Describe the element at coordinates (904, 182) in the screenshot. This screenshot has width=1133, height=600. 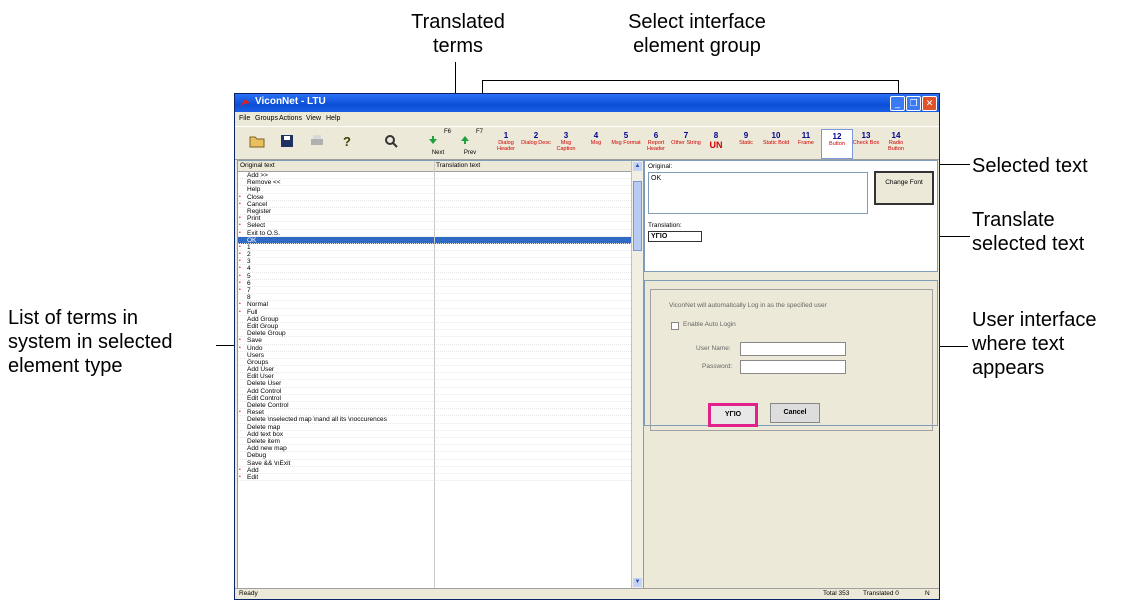
I see `change-font-label: Change Font` at that location.